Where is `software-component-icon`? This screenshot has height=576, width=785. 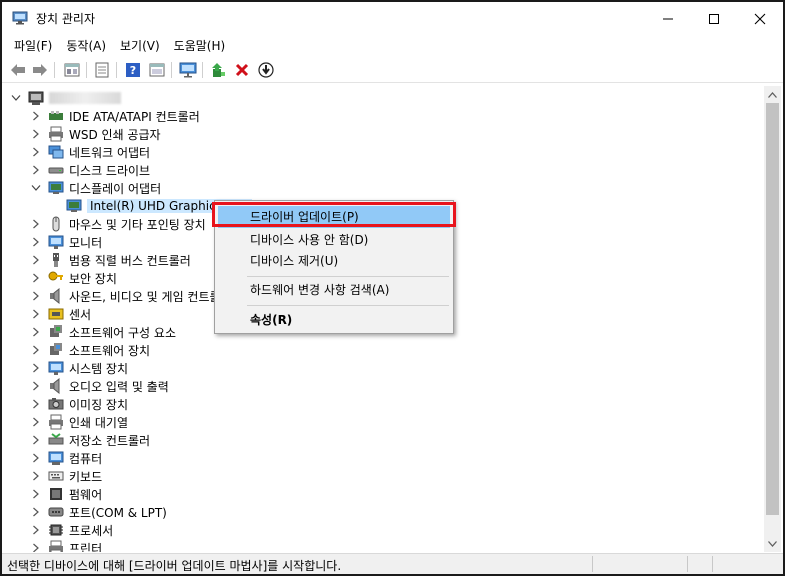
software-component-icon is located at coordinates (56, 332).